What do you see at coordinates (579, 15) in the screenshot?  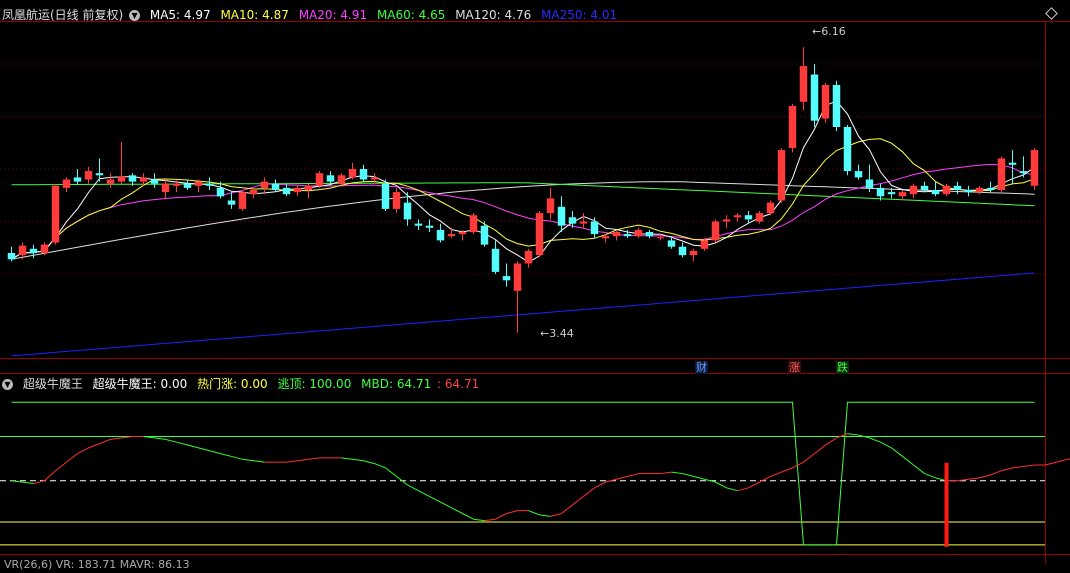 I see `ma250-label: MA250: 4.01` at bounding box center [579, 15].